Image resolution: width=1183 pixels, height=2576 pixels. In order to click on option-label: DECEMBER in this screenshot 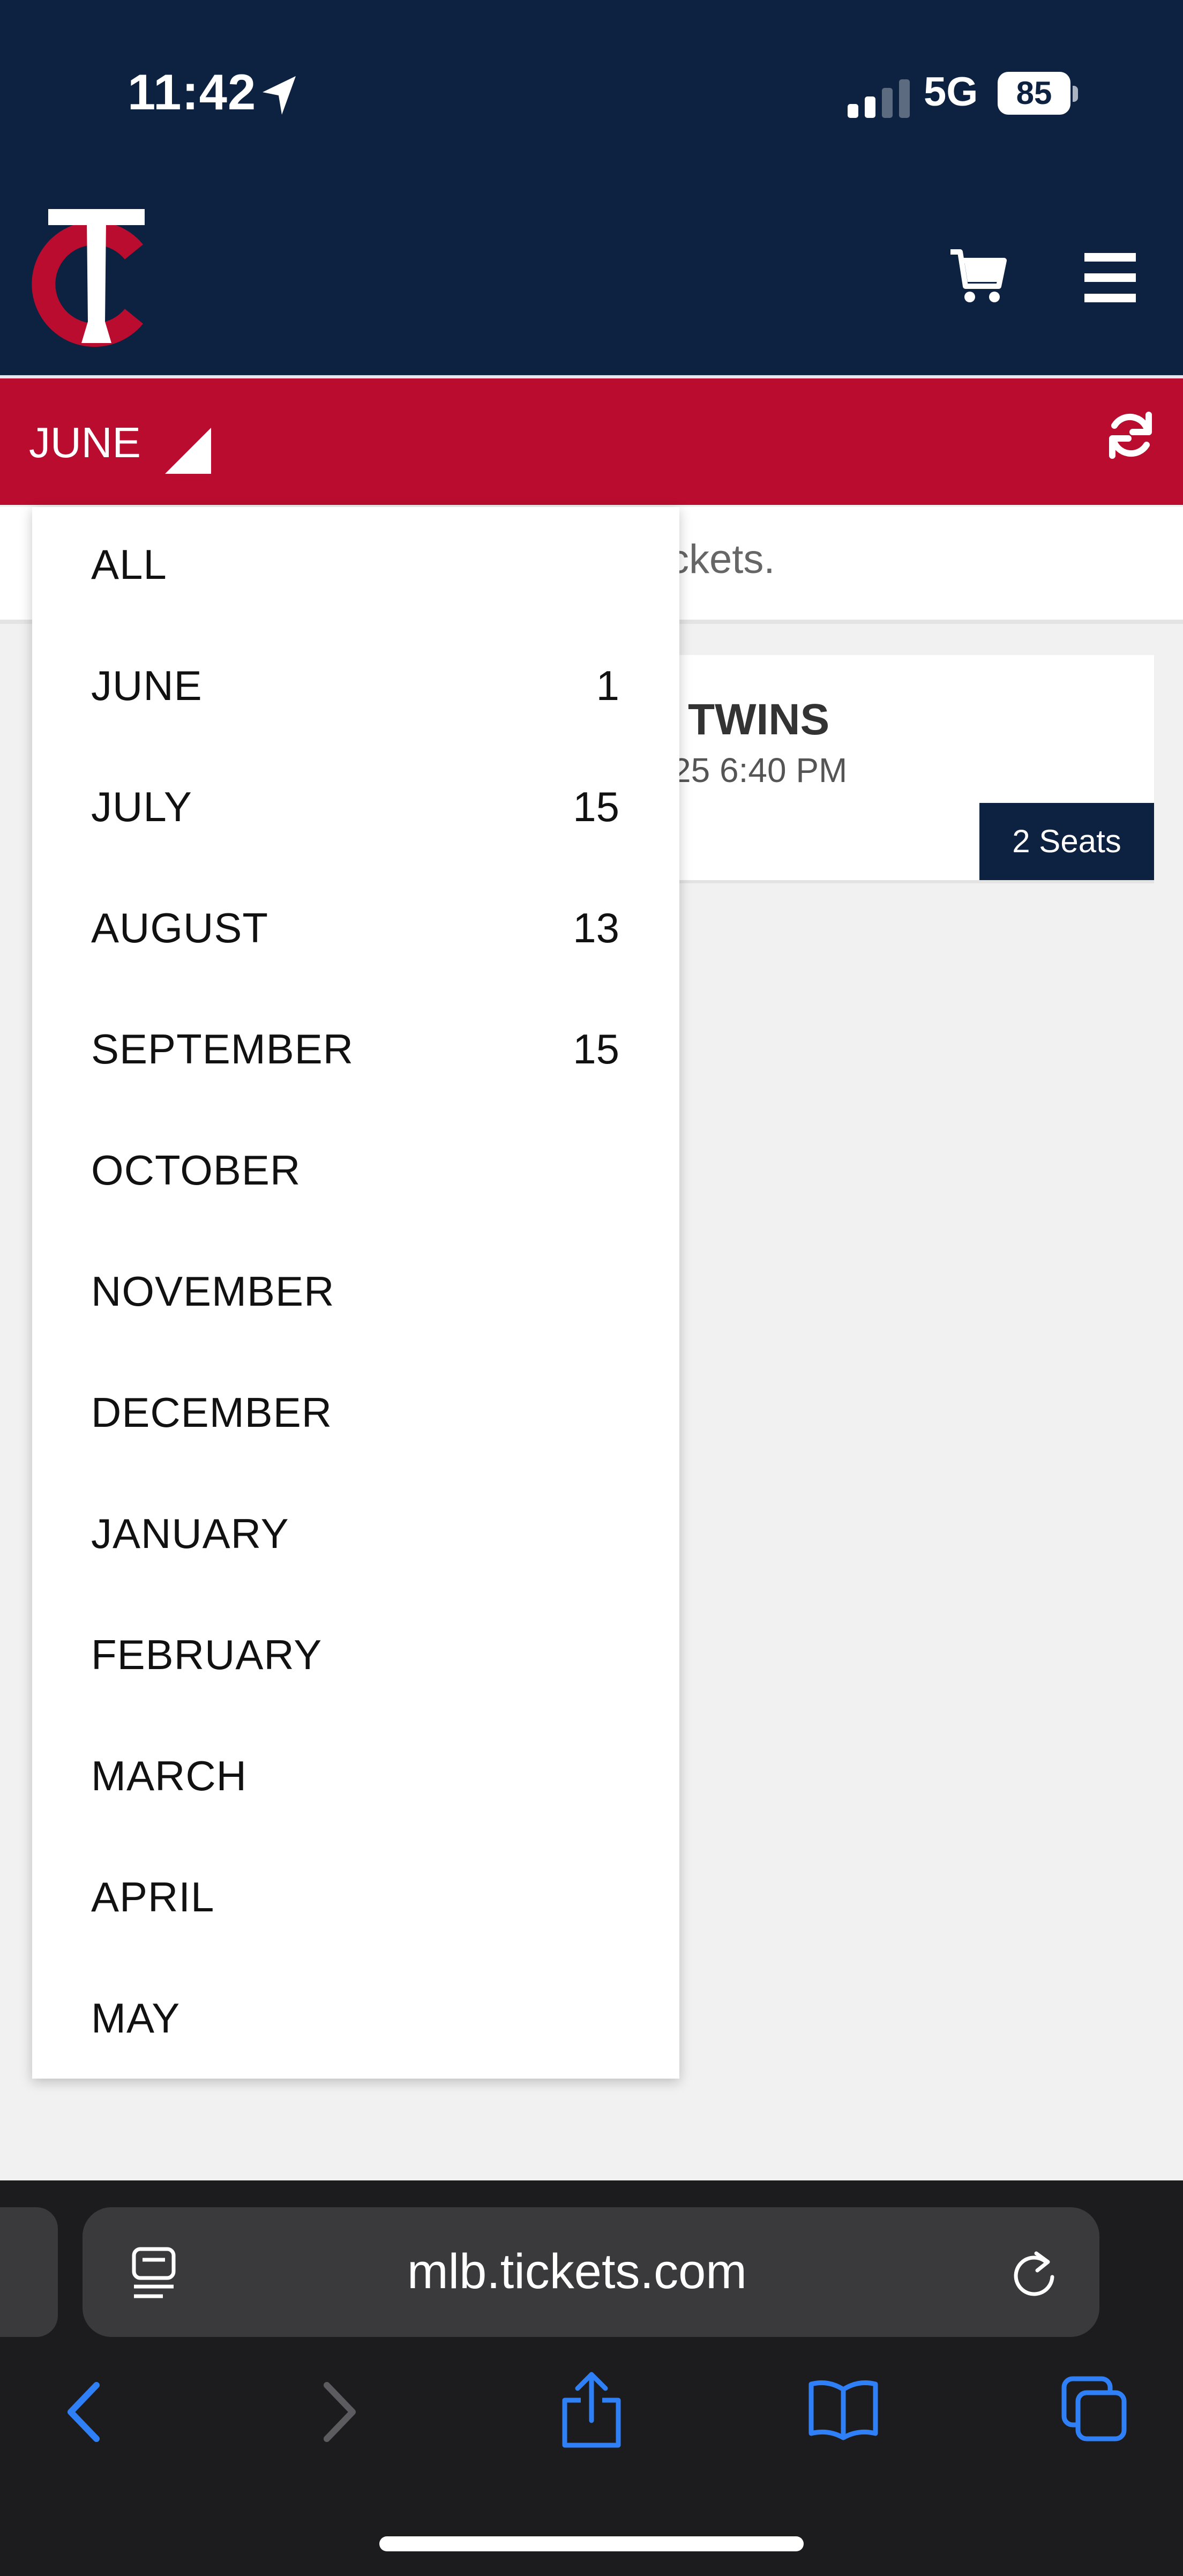, I will do `click(212, 1412)`.